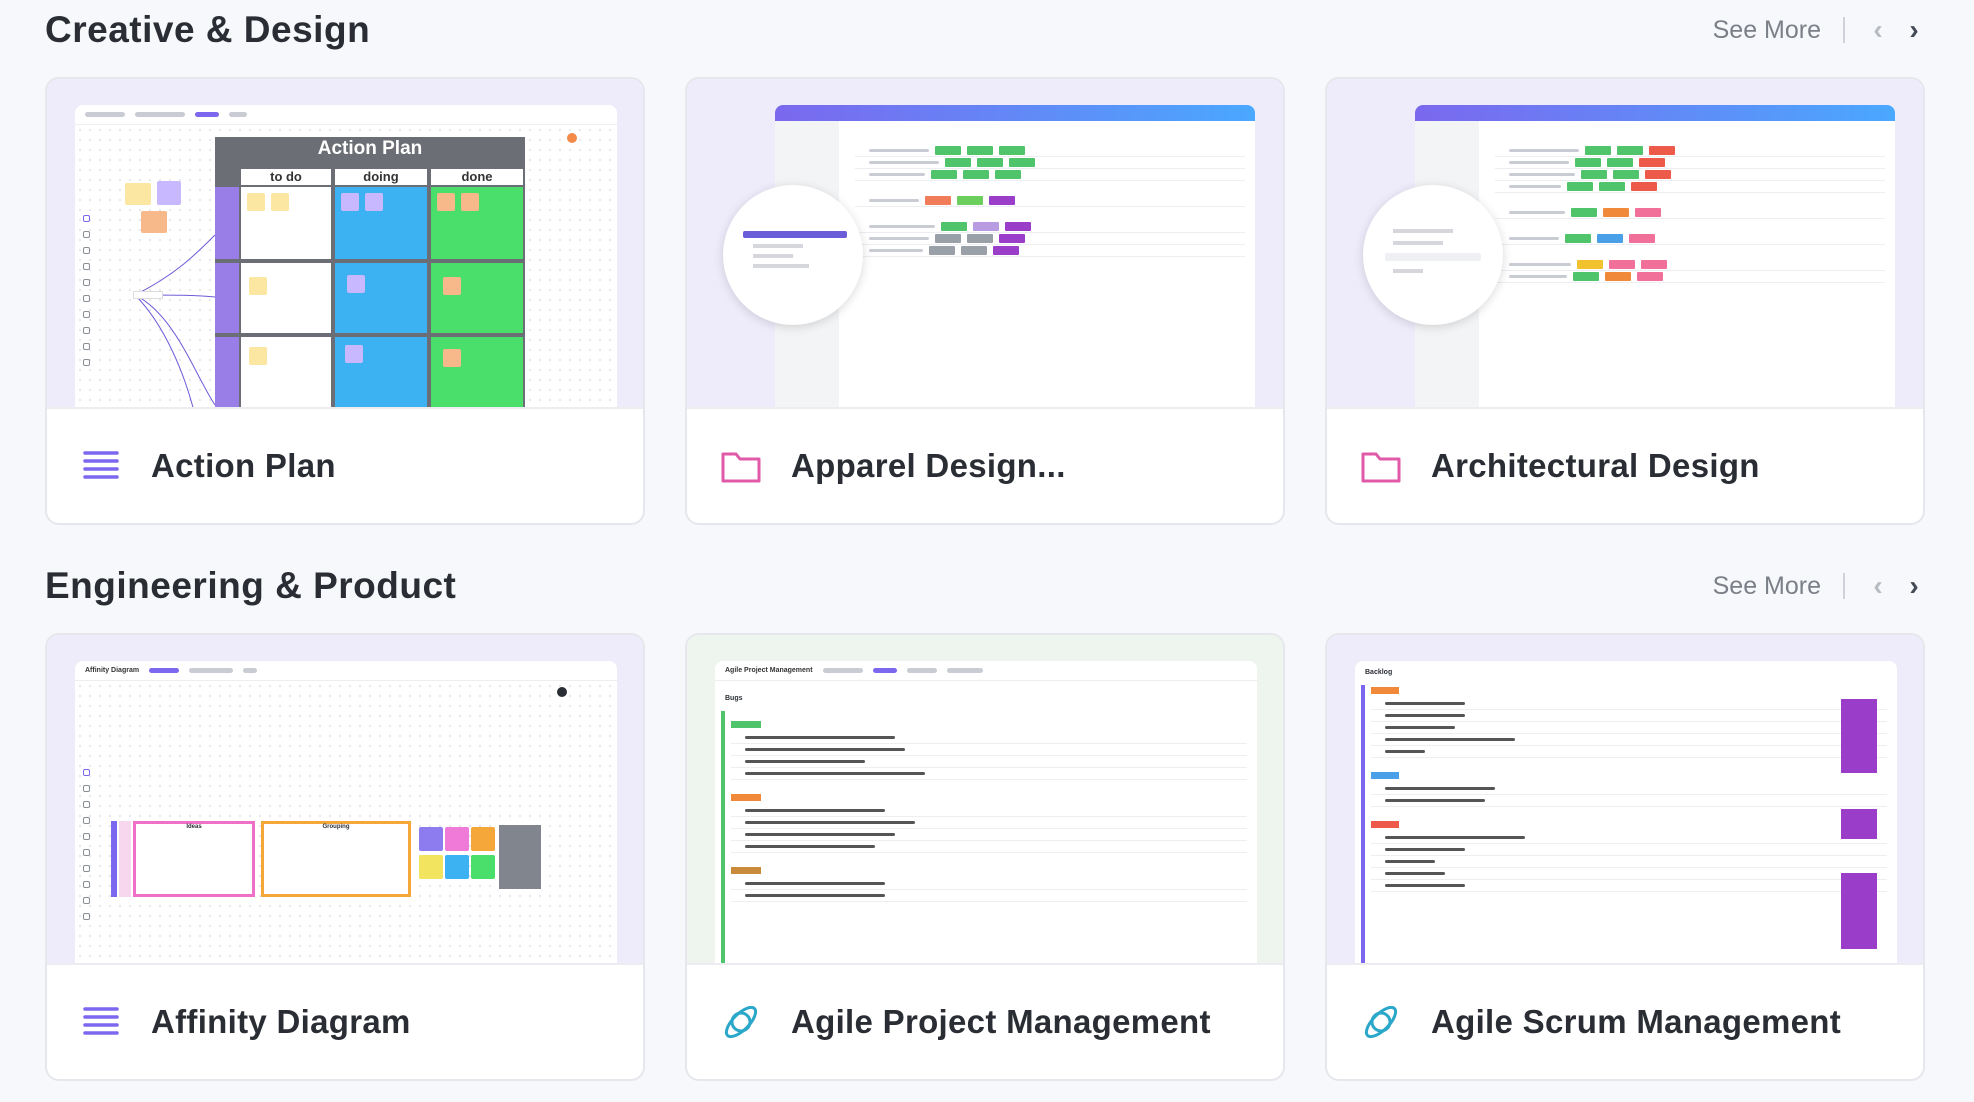 The width and height of the screenshot is (1974, 1102). What do you see at coordinates (336, 827) in the screenshot?
I see `frame-label: Grouping` at bounding box center [336, 827].